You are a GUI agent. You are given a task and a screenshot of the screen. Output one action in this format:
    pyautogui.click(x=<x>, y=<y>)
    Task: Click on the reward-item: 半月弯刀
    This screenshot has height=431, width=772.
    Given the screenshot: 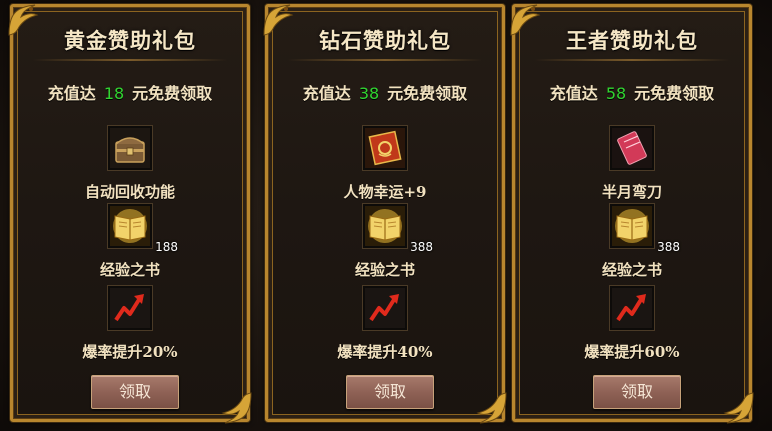 What is the action you would take?
    pyautogui.click(x=632, y=163)
    